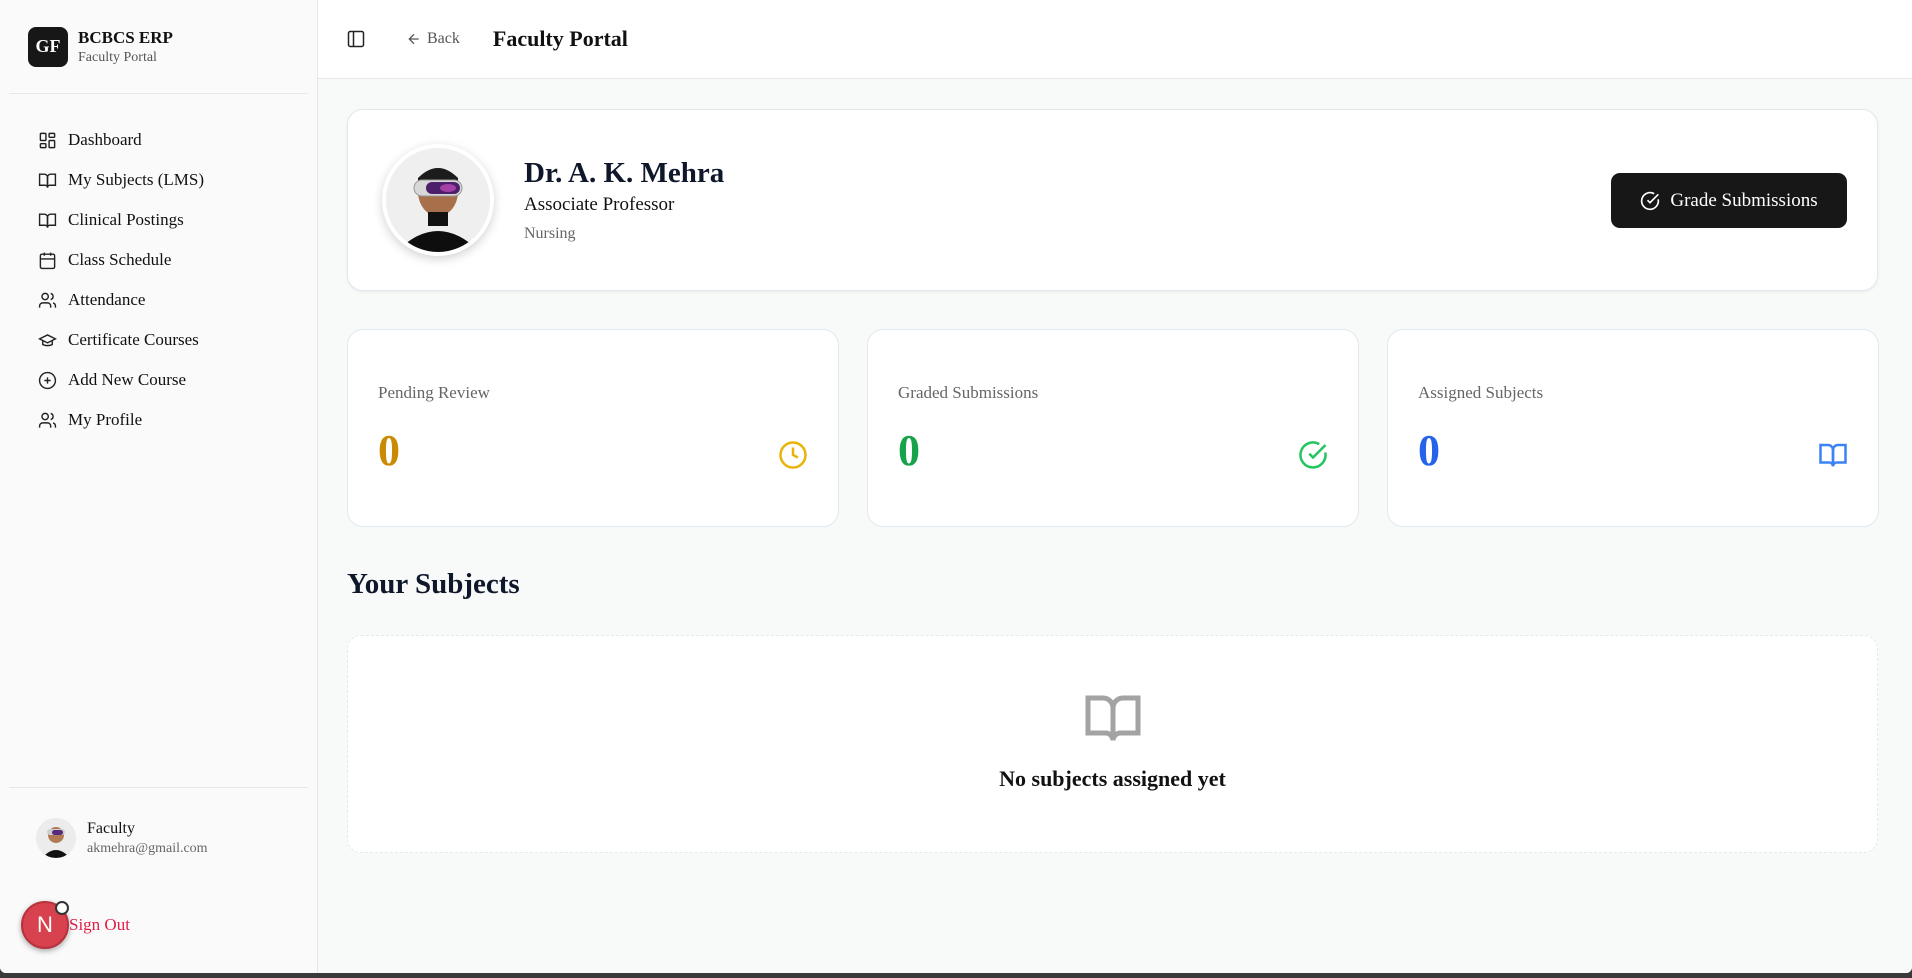 The width and height of the screenshot is (1912, 978). What do you see at coordinates (438, 200) in the screenshot?
I see `profile-avatar` at bounding box center [438, 200].